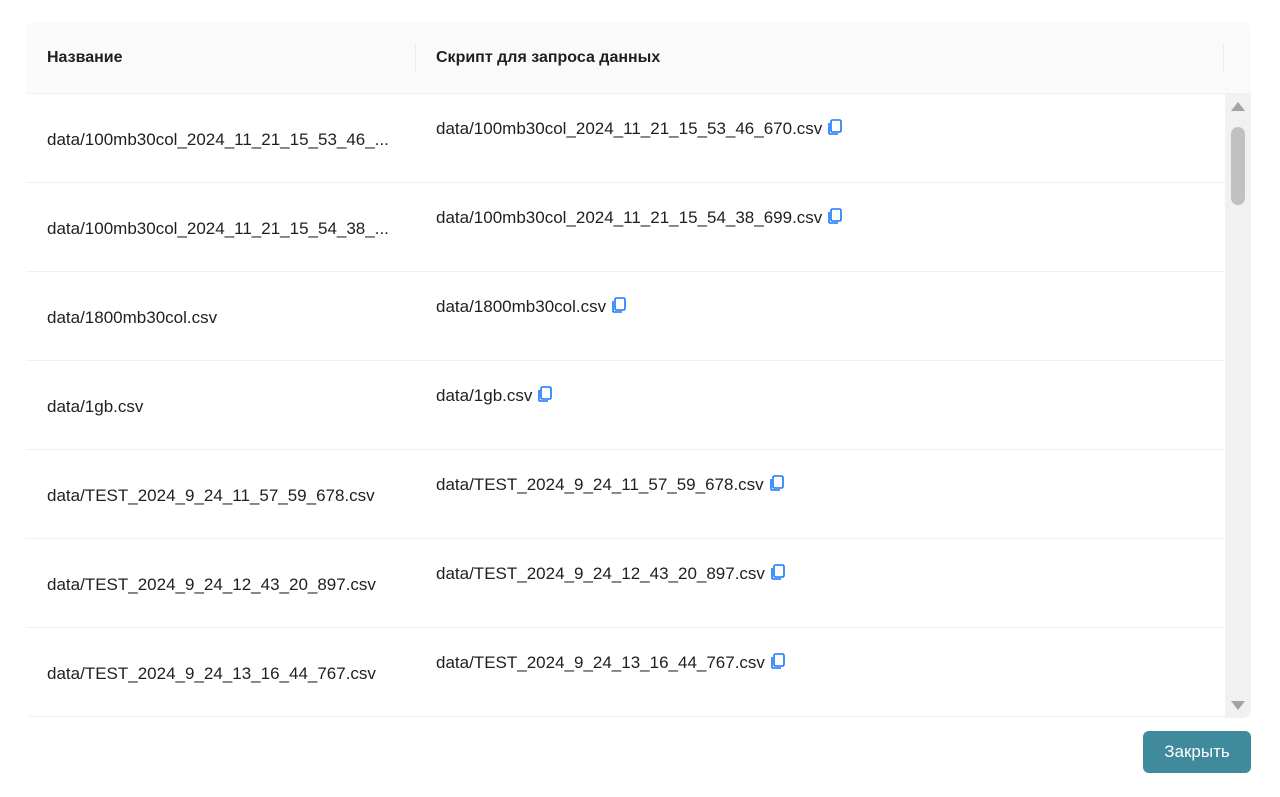  What do you see at coordinates (1238, 166) in the screenshot?
I see `scrollbar-thumb` at bounding box center [1238, 166].